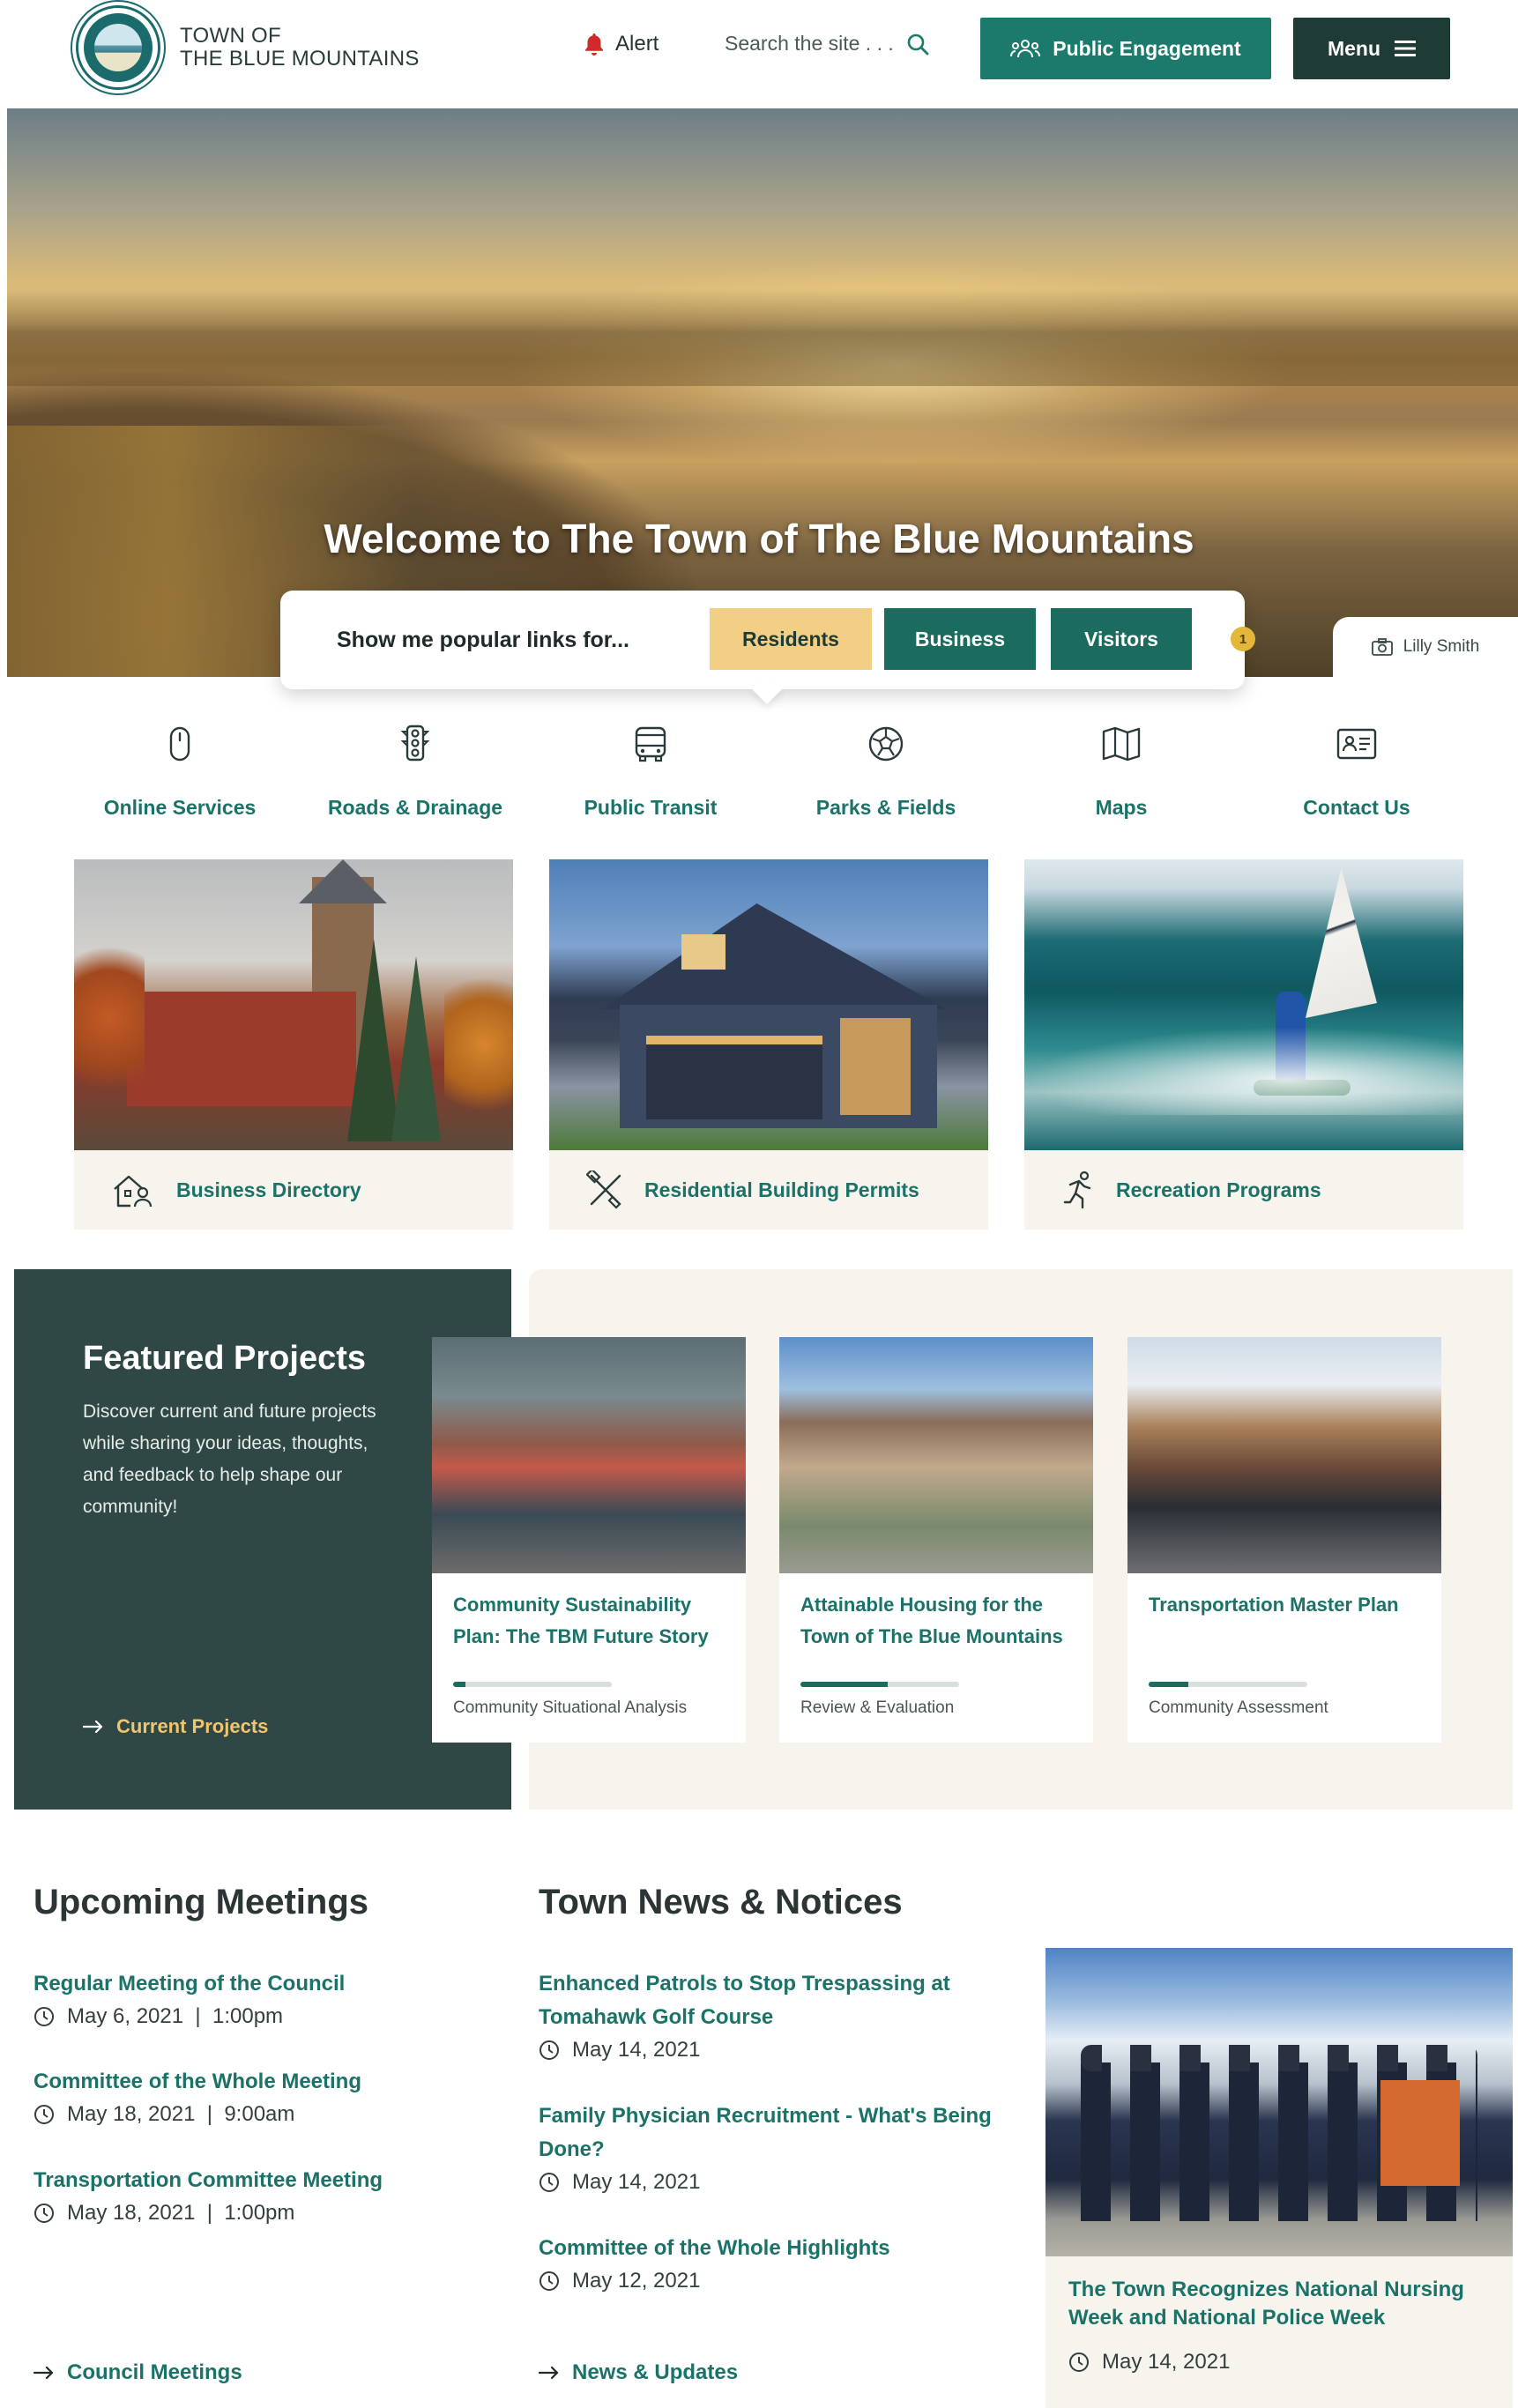 This screenshot has width=1518, height=2408. I want to click on meeting-date: May 18, 2021 | 9:00am, so click(197, 2114).